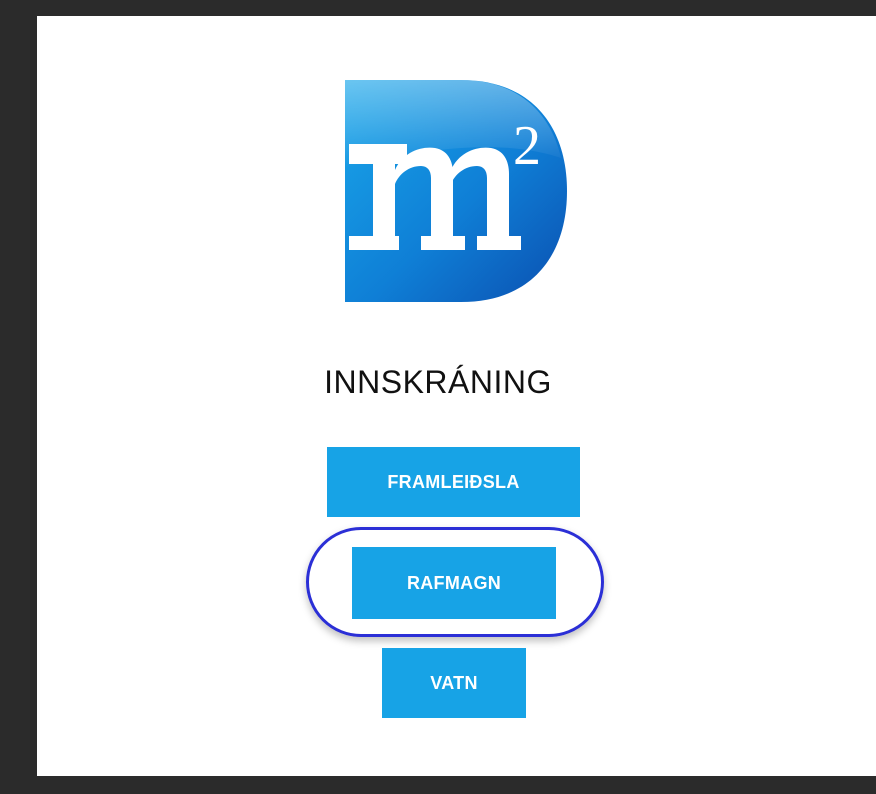 The image size is (876, 794). What do you see at coordinates (454, 583) in the screenshot?
I see `rafmagn-button: RAFMAGN` at bounding box center [454, 583].